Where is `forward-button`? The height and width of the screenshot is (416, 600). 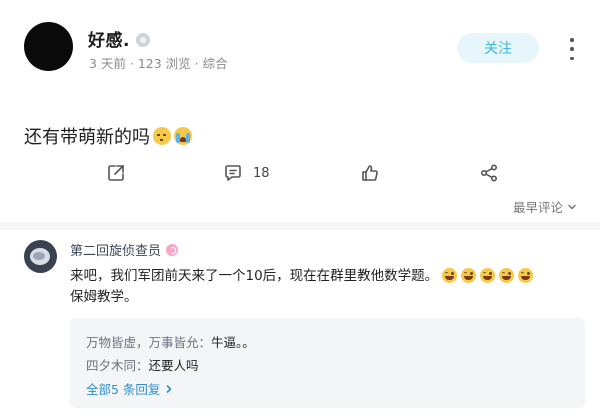
forward-button is located at coordinates (489, 173).